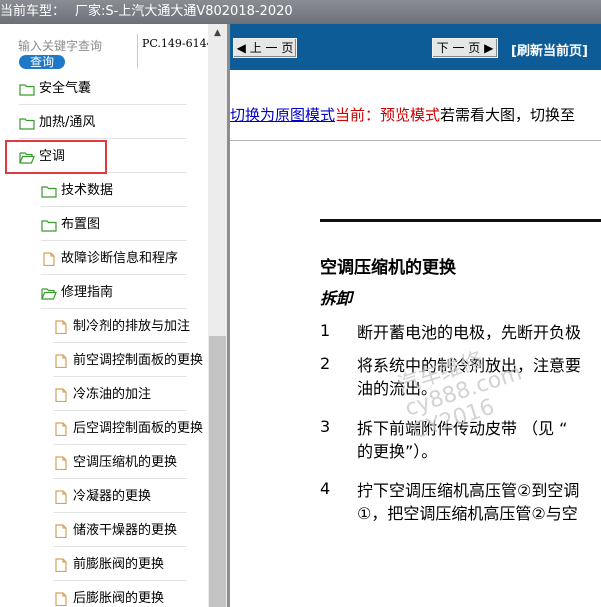 This screenshot has width=601, height=607. I want to click on mode-line: 切换为原图模式当前：预览模式若需看大图，切换至, so click(402, 114).